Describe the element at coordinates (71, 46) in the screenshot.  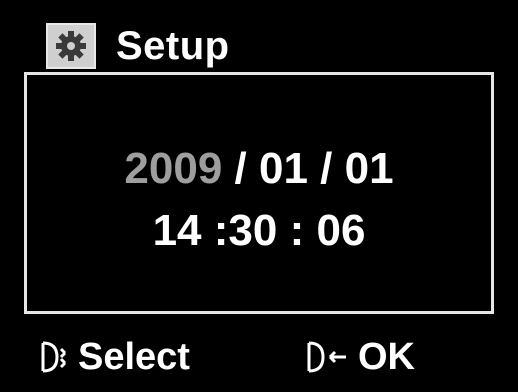
I see `gear-icon` at that location.